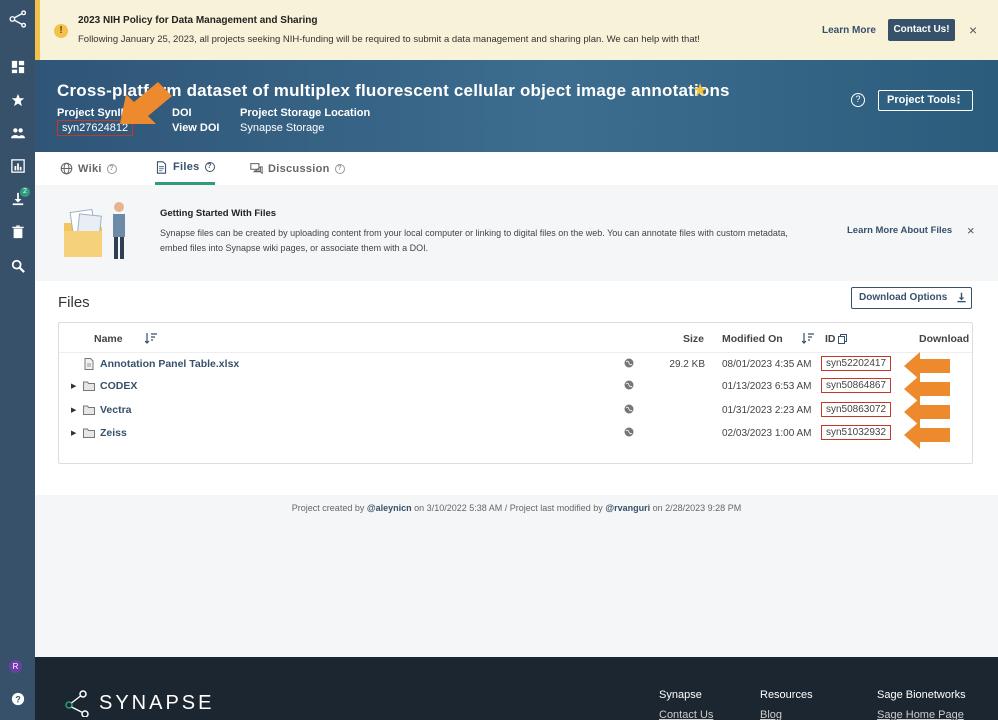 This screenshot has width=998, height=720. I want to click on project-tools-label: Project Tools, so click(921, 100).